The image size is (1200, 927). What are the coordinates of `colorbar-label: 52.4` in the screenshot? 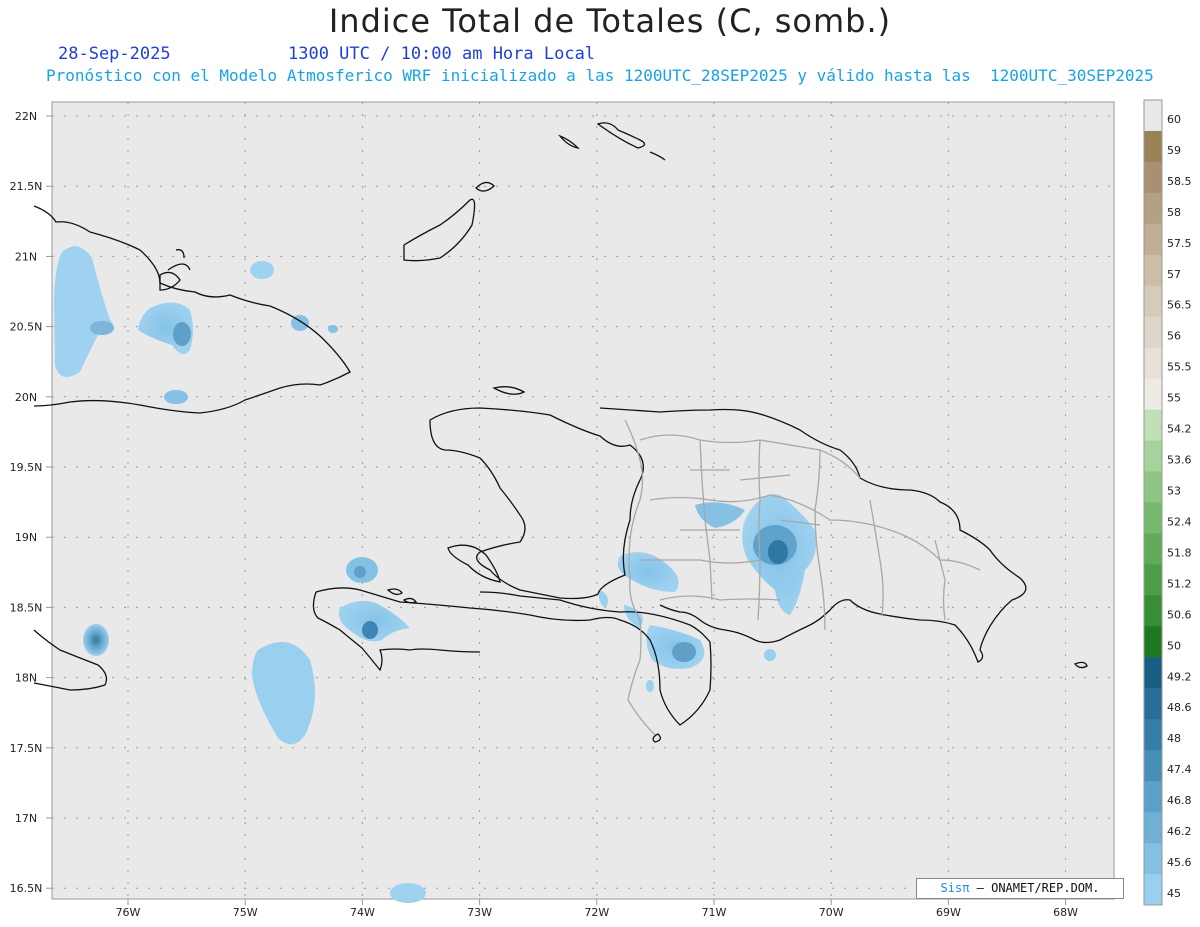 It's located at (1179, 521).